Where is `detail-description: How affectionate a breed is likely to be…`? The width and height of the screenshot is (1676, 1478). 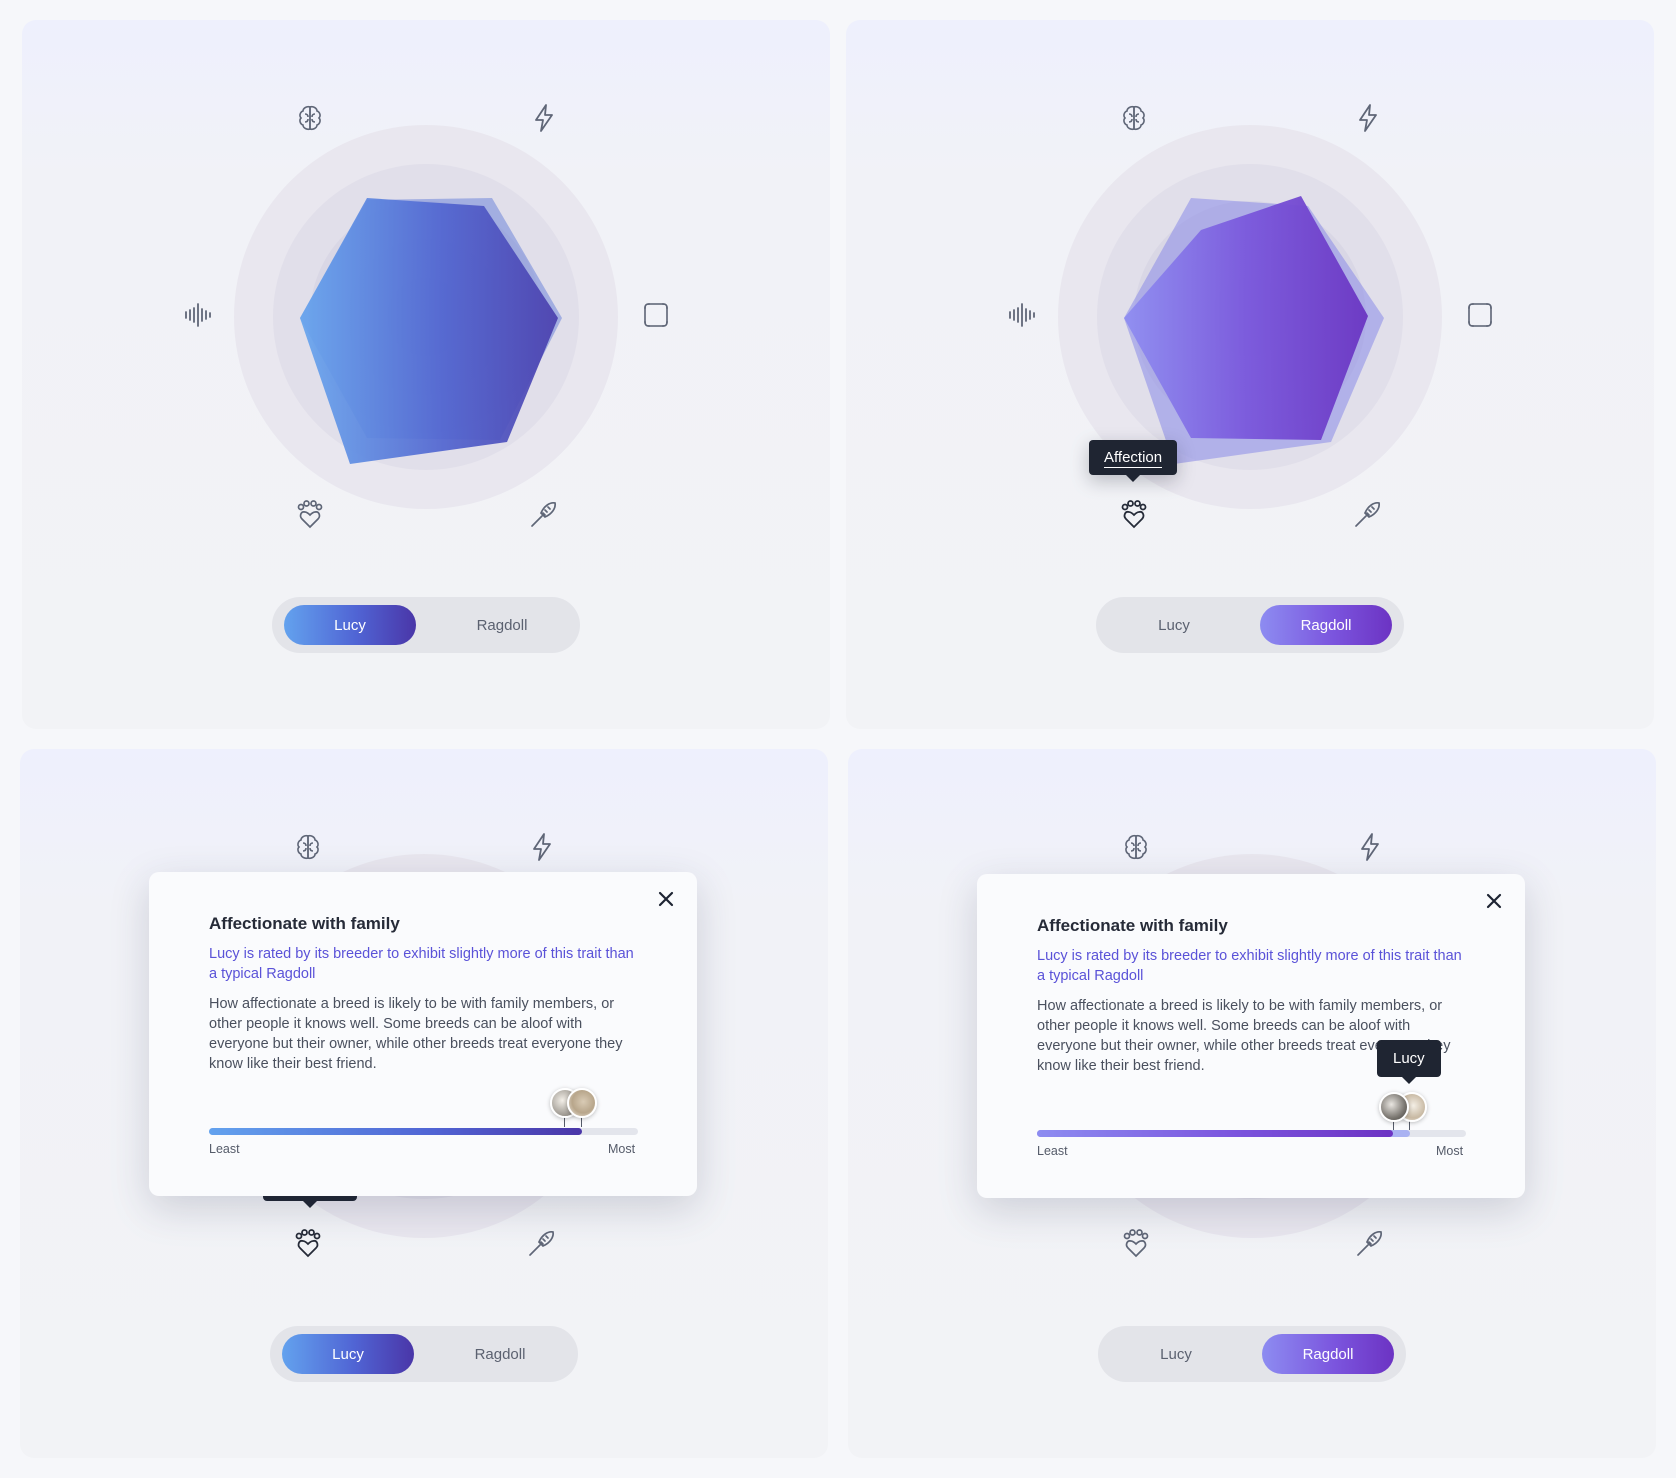 detail-description: How affectionate a breed is likely to be… is located at coordinates (416, 1034).